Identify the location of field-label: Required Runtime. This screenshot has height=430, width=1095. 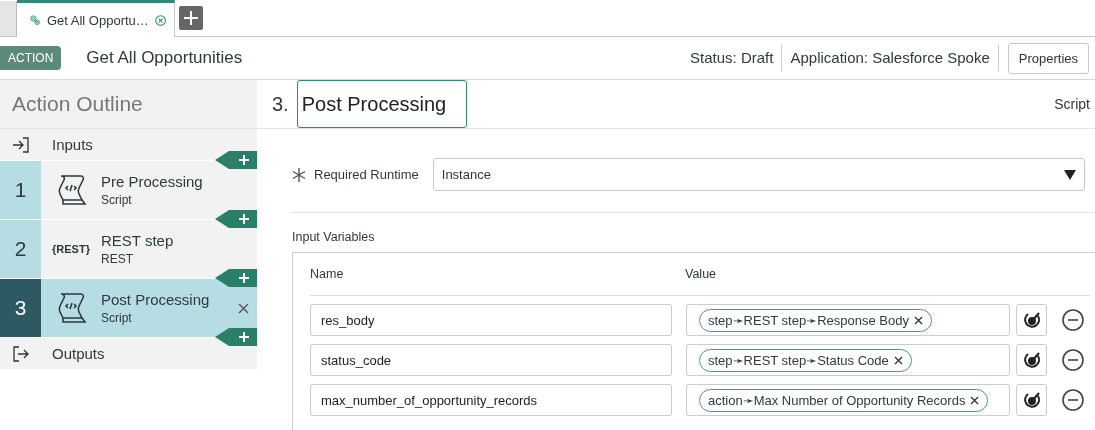
(366, 174).